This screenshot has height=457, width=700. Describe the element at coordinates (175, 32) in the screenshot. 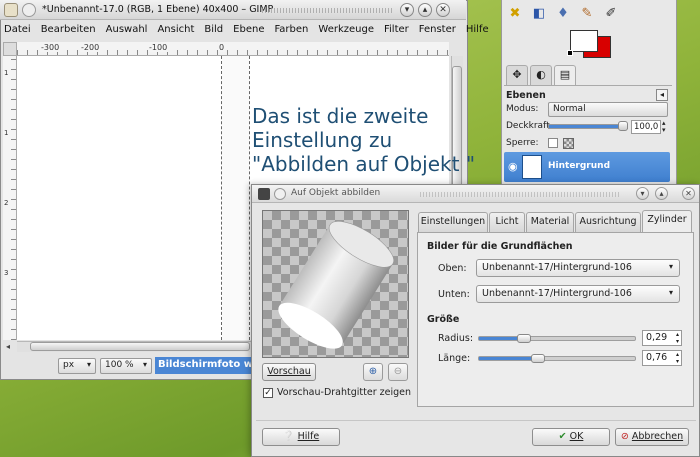

I see `menu-ansicht: Ansicht` at that location.